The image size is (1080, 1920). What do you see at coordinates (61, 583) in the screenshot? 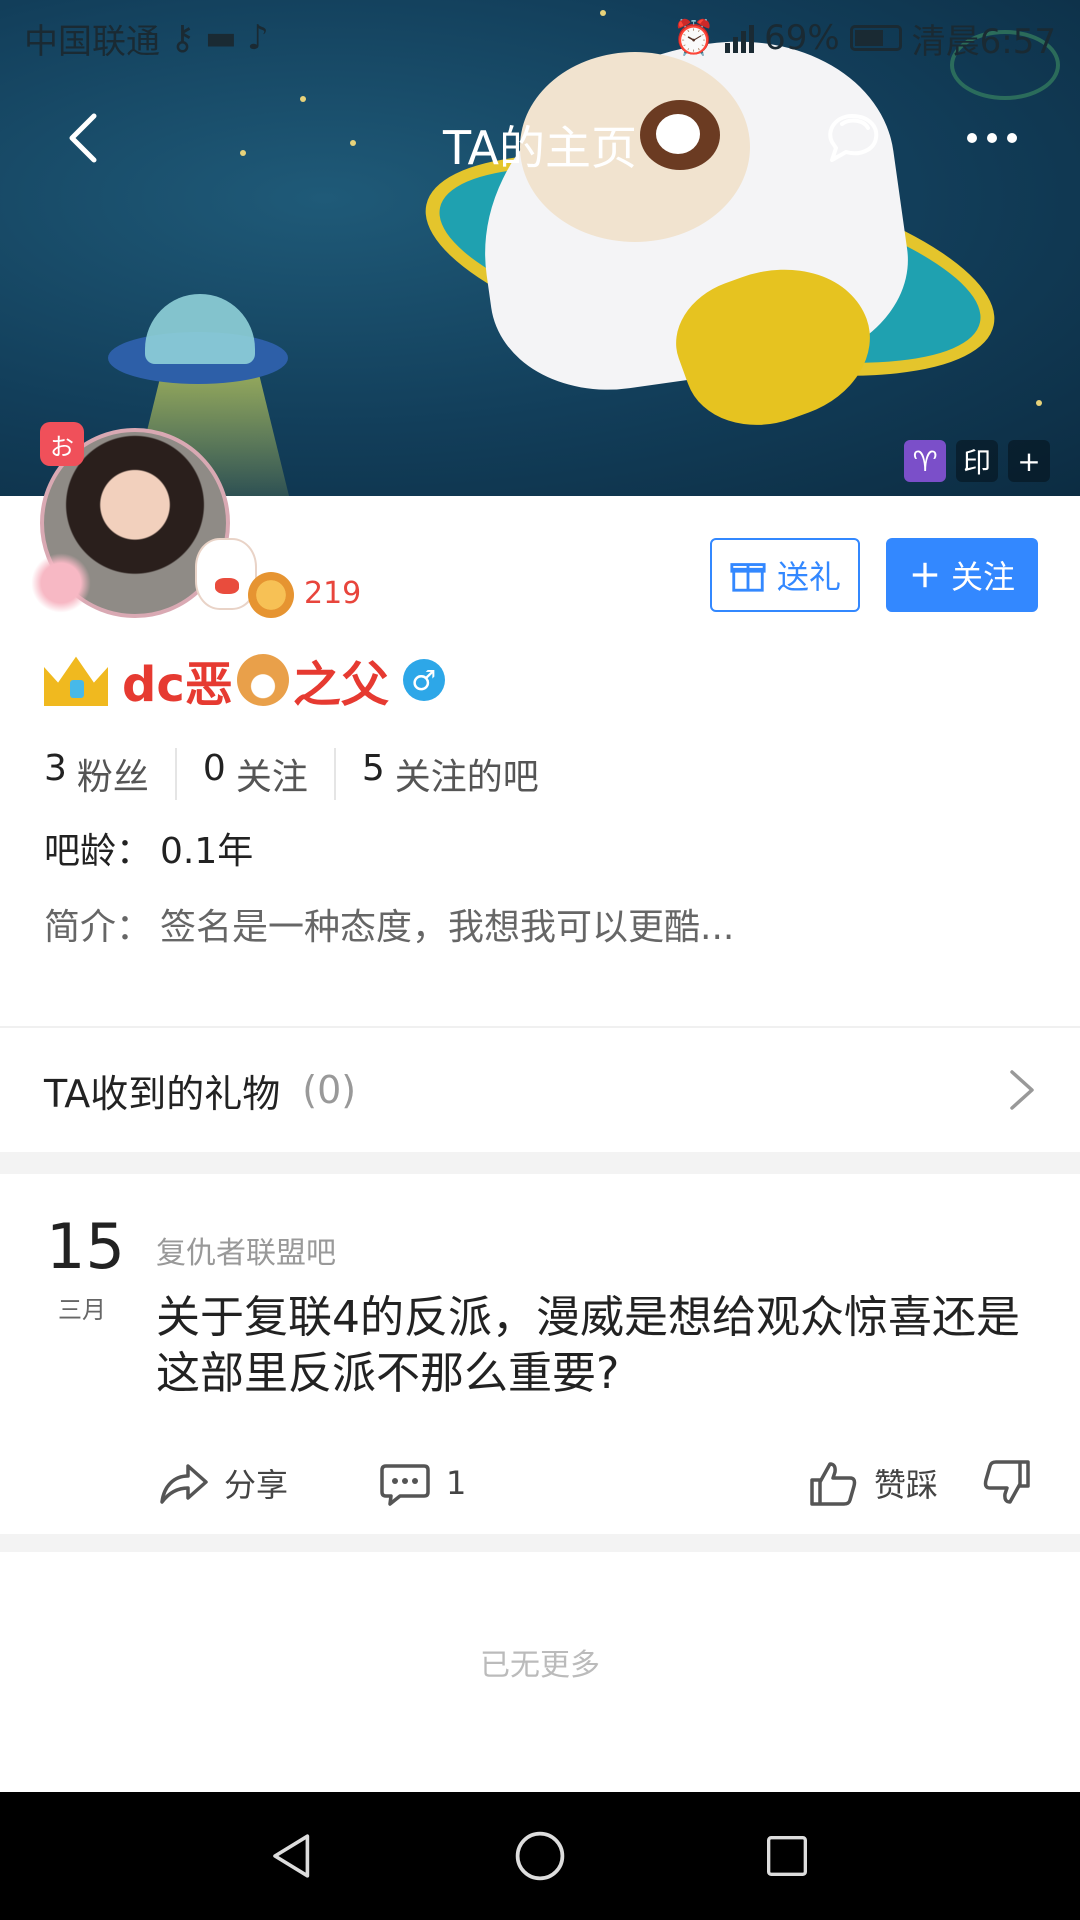
I see `flower-decoration-icon` at bounding box center [61, 583].